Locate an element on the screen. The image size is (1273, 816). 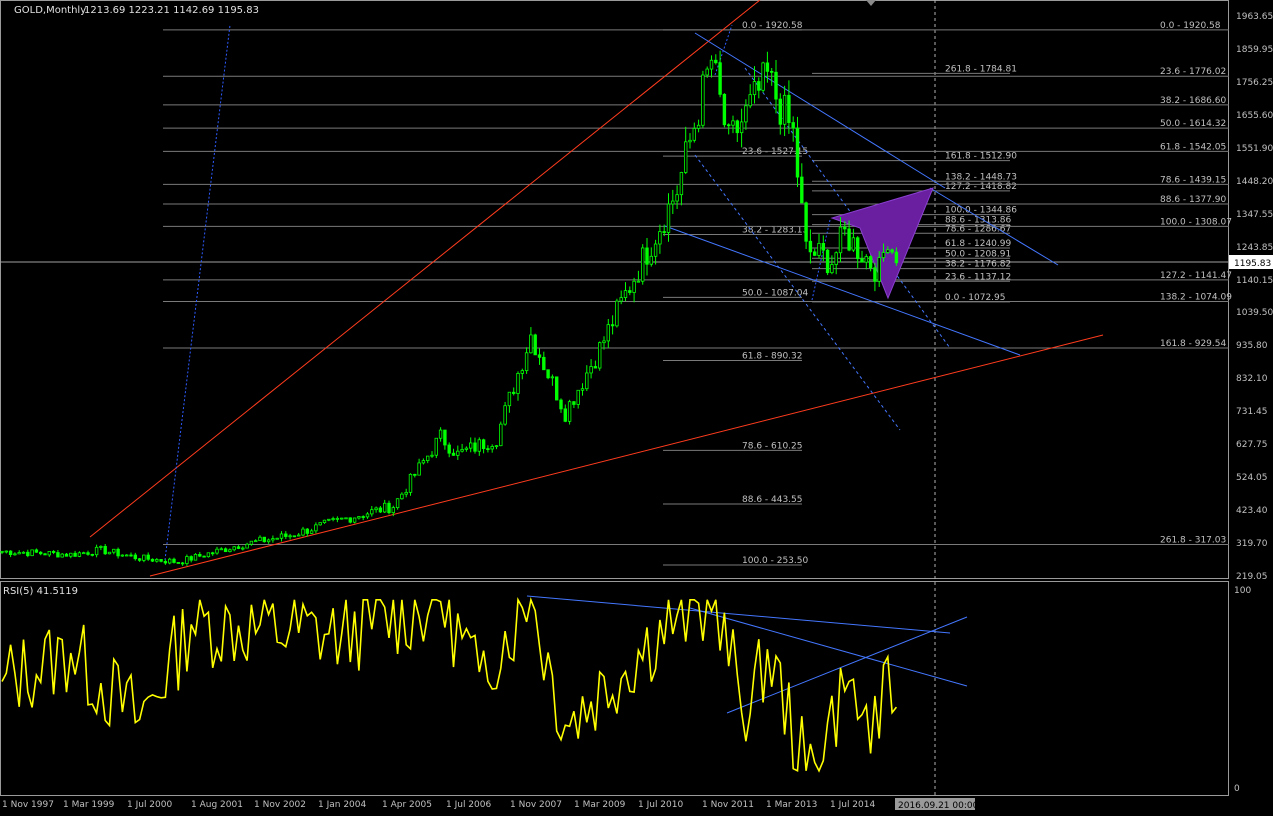
price-tick: 935.80 is located at coordinates (1252, 346).